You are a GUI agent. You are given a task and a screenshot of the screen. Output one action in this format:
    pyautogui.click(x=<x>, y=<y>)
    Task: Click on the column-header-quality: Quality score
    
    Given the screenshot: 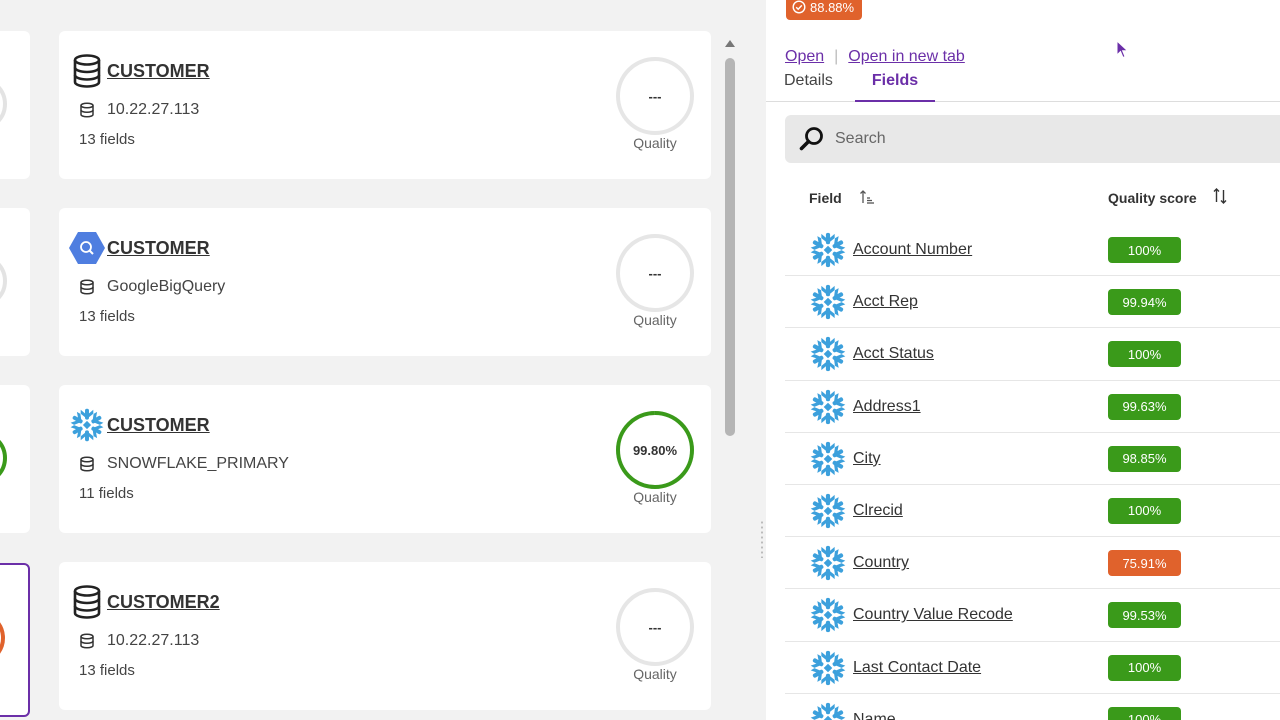 What is the action you would take?
    pyautogui.click(x=1152, y=198)
    